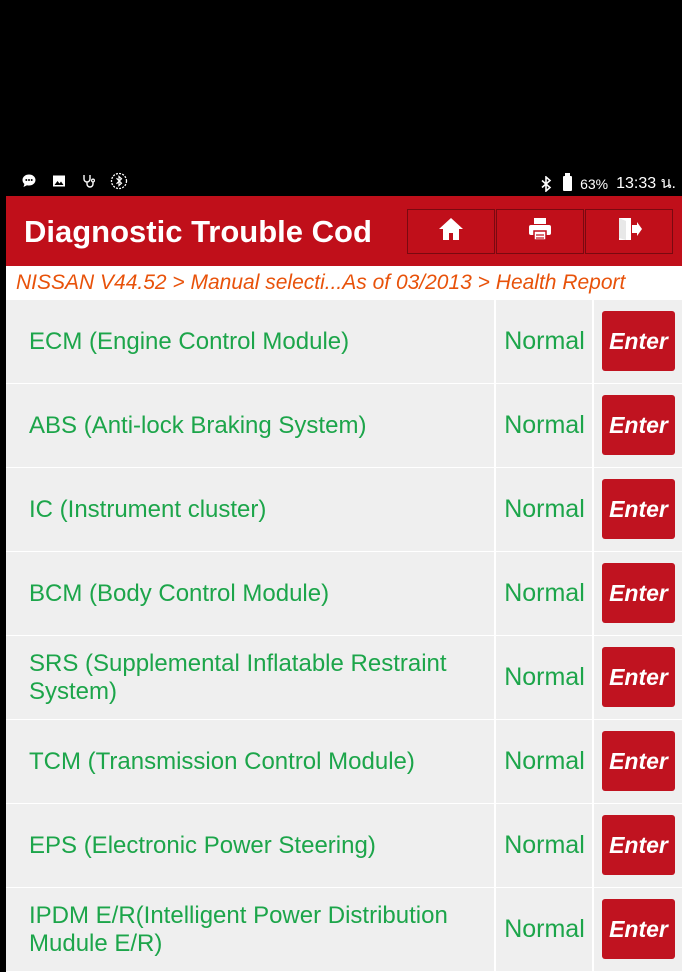  Describe the element at coordinates (249, 593) in the screenshot. I see `system-name: BCM (Body Control Module)` at that location.